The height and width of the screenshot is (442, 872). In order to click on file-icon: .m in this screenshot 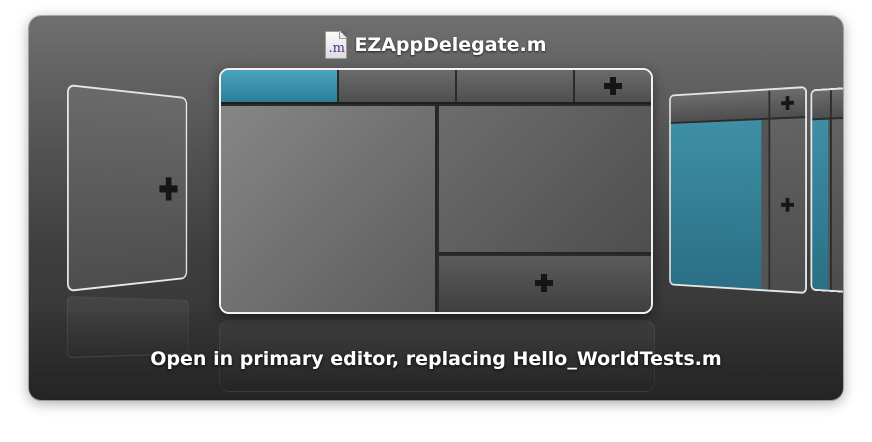, I will do `click(336, 45)`.